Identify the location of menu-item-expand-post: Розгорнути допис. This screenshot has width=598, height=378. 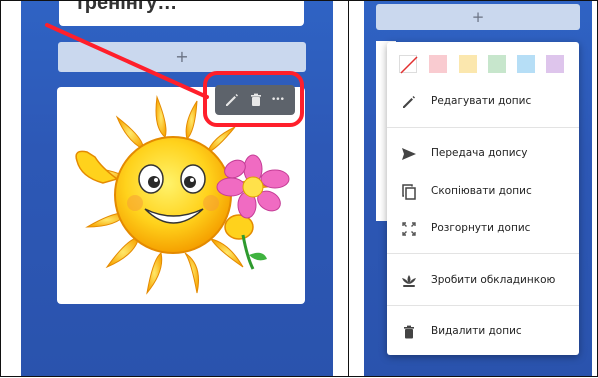
(483, 229).